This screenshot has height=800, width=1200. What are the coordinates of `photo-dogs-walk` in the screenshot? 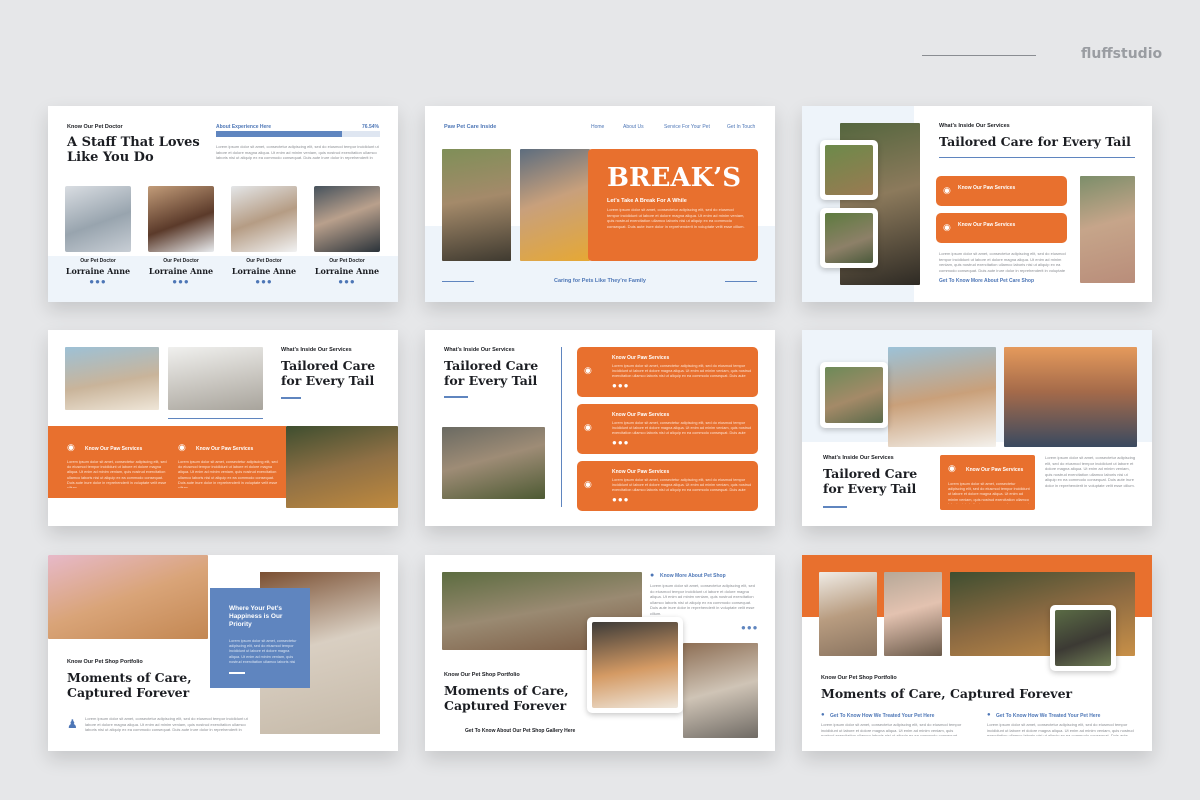 It's located at (854, 395).